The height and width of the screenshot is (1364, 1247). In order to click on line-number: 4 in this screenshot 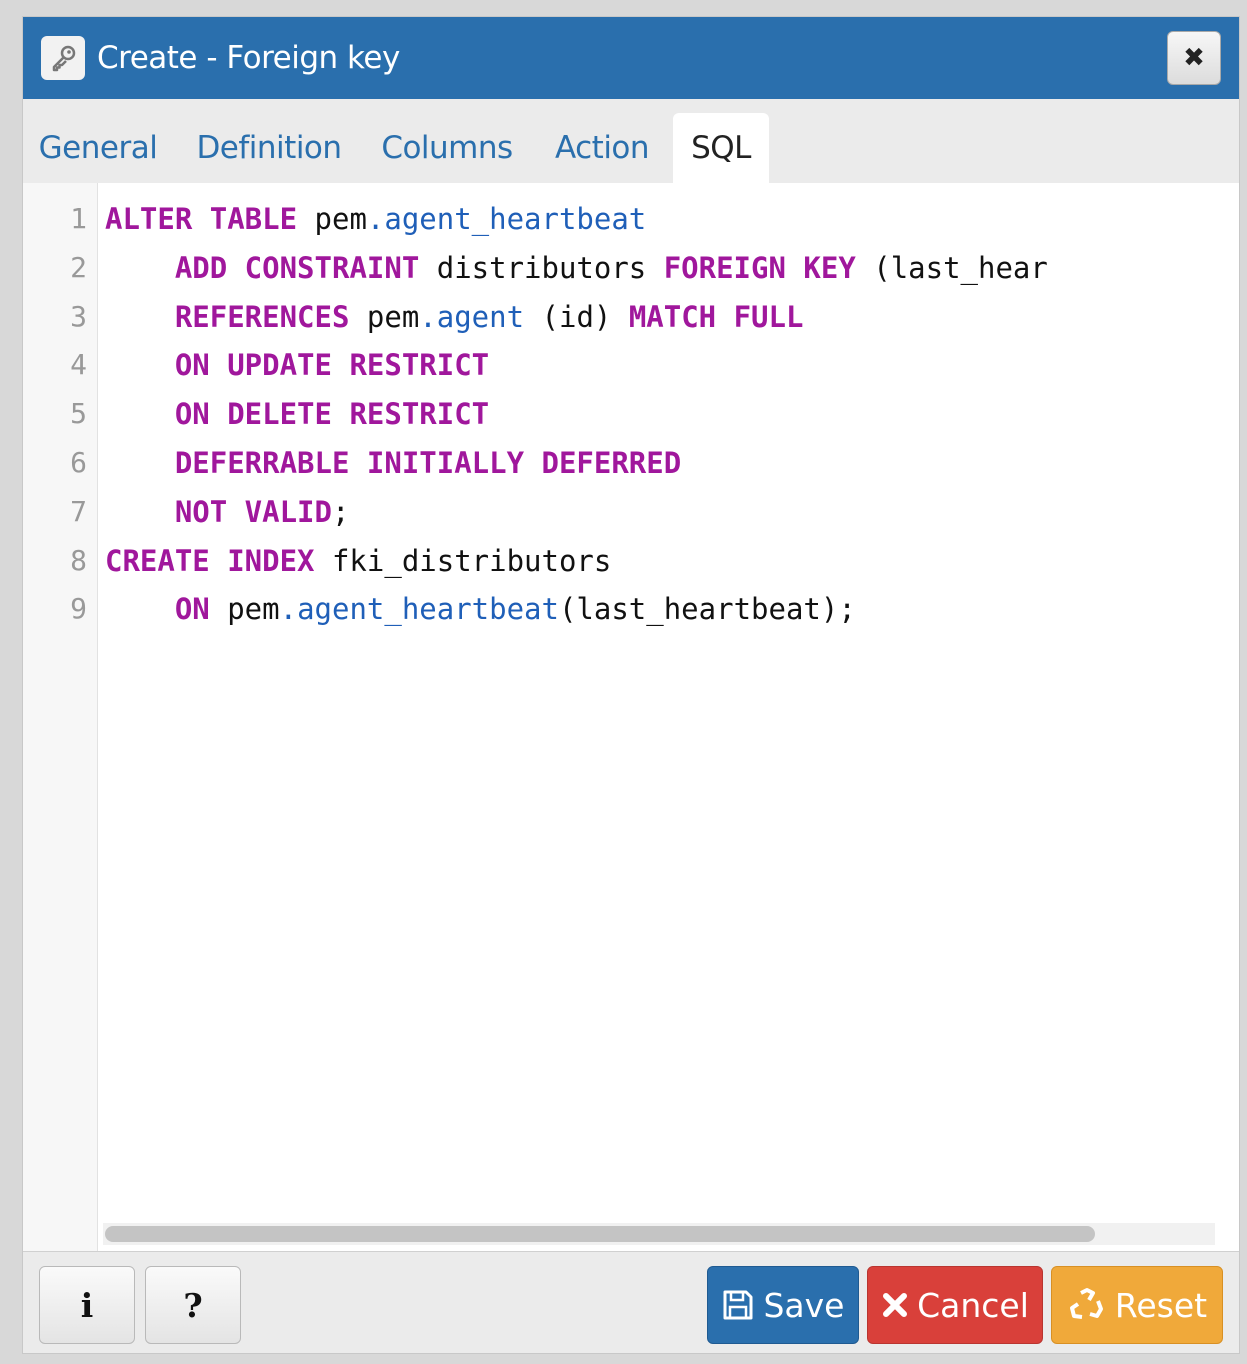, I will do `click(78, 365)`.